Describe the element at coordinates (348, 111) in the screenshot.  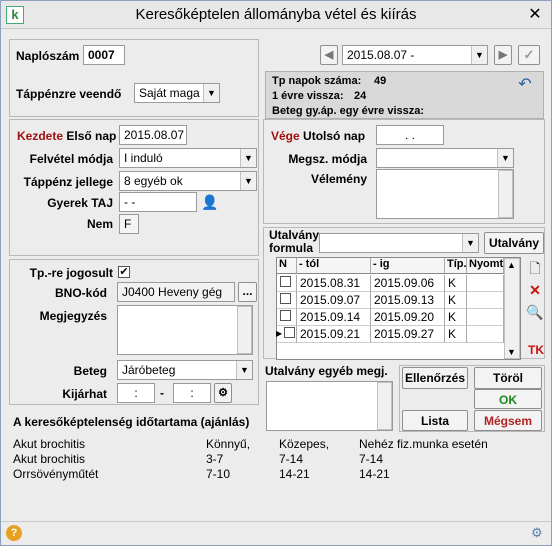
I see `beteg-gyap-label: Beteg gy.áp. egy évre vissza:` at that location.